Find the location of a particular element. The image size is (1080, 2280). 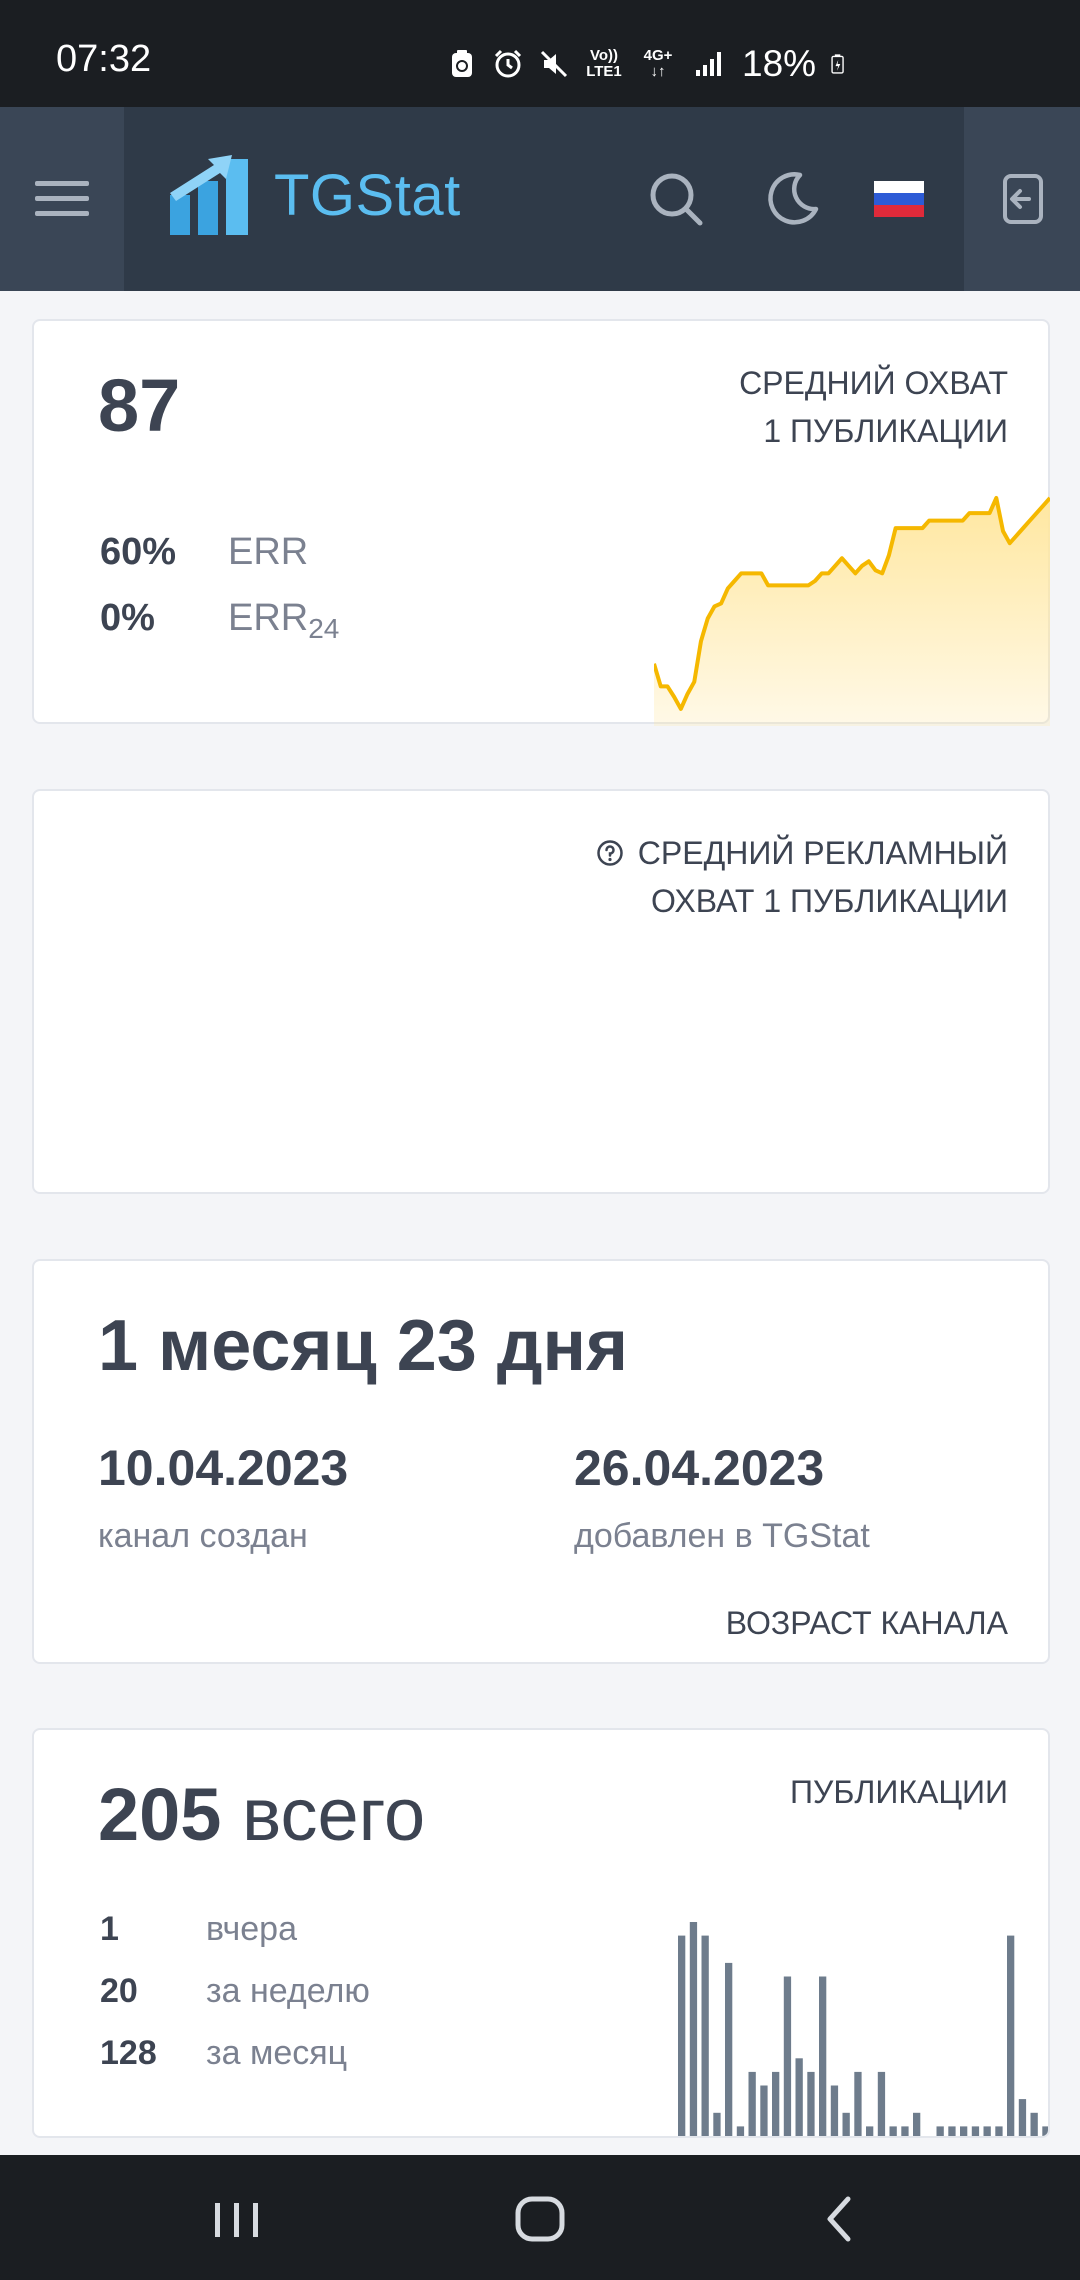

created-date: 10.04.2023 is located at coordinates (223, 1468).